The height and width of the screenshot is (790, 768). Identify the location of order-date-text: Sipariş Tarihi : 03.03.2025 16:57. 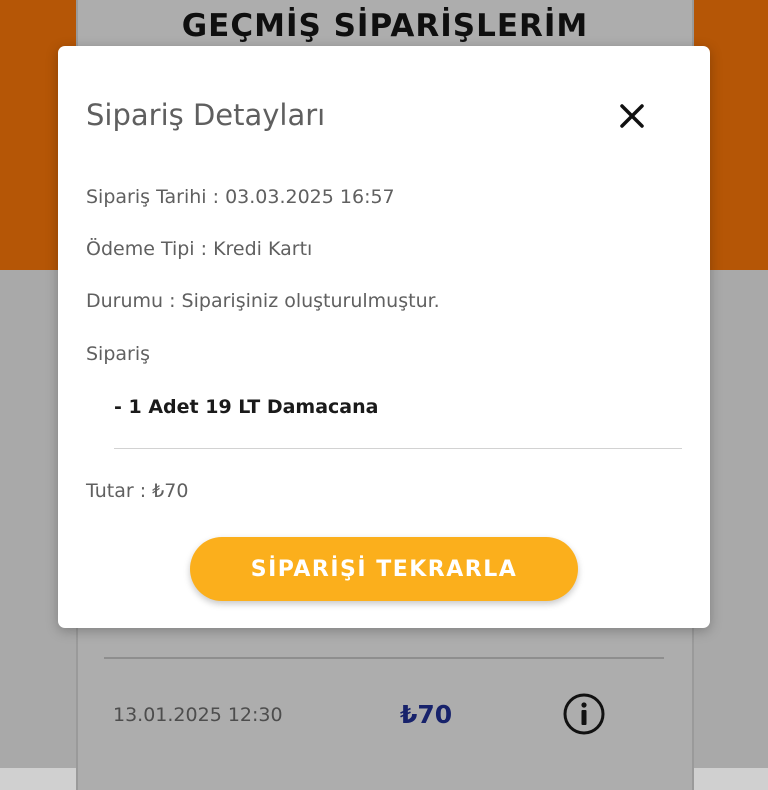
(240, 197).